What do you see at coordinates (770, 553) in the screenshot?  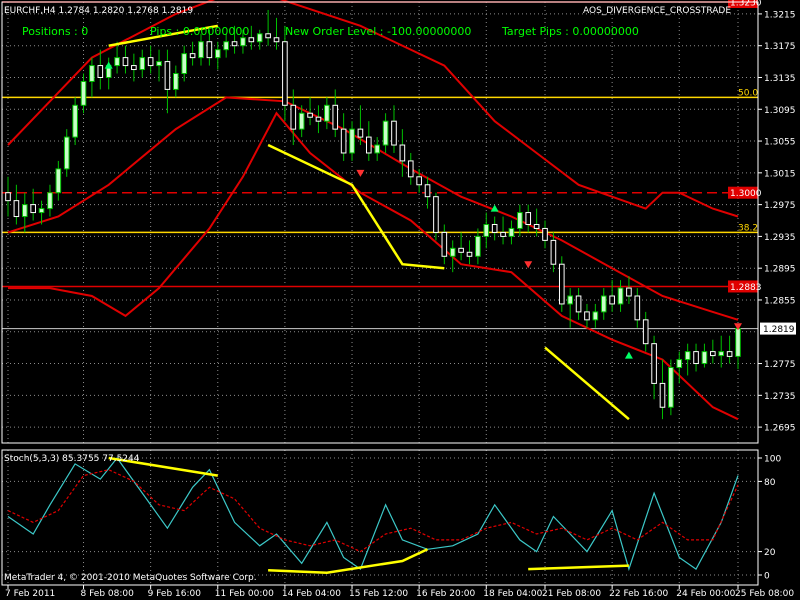 I see `stoch-tick-label: 20` at bounding box center [770, 553].